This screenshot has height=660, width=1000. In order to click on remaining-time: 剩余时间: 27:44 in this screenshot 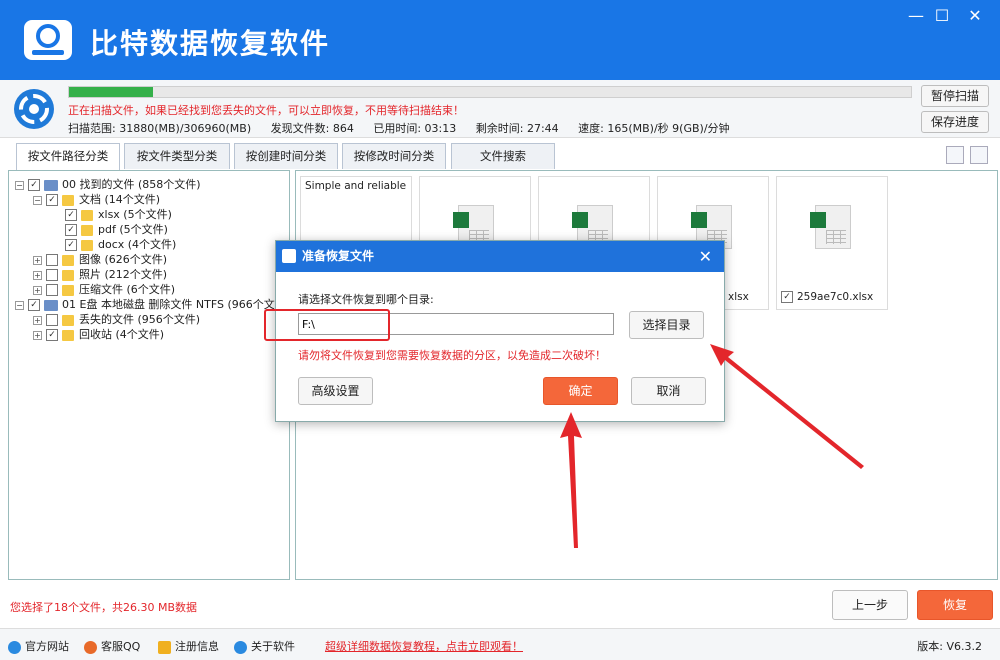, I will do `click(517, 128)`.